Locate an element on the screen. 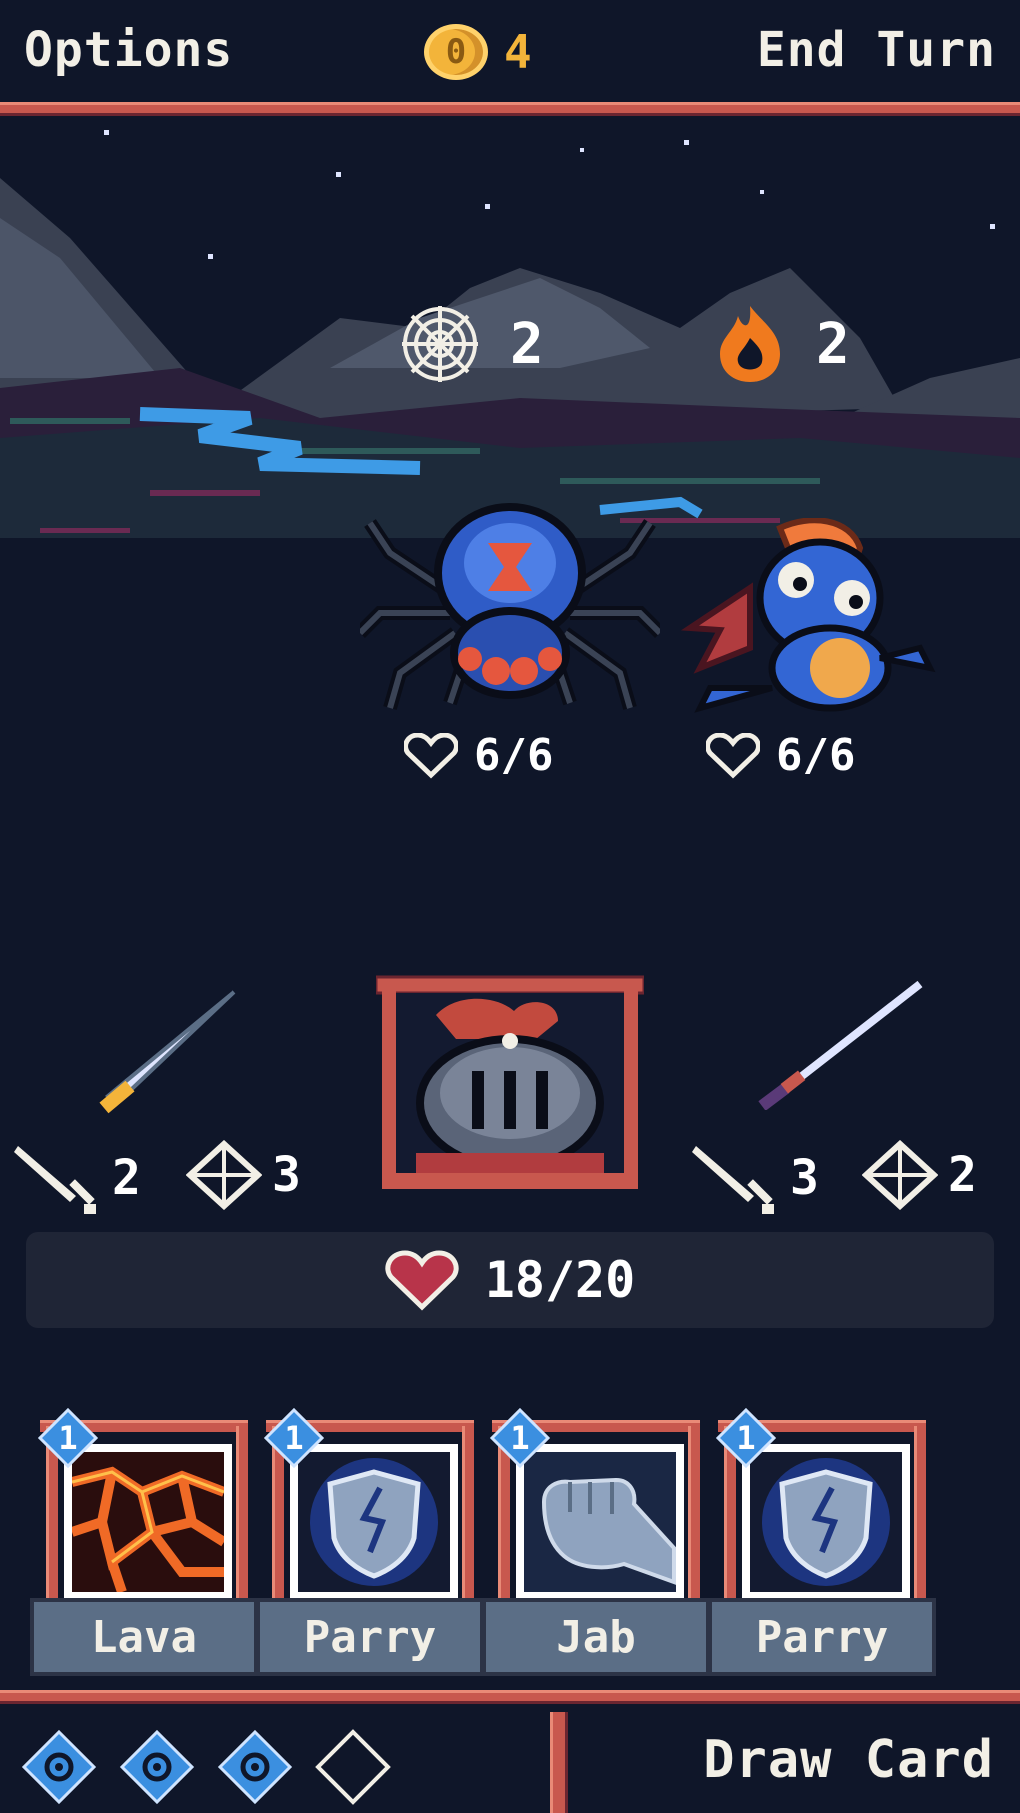 Image resolution: width=1020 pixels, height=1813 pixels. card-name: Jab is located at coordinates (596, 1637).